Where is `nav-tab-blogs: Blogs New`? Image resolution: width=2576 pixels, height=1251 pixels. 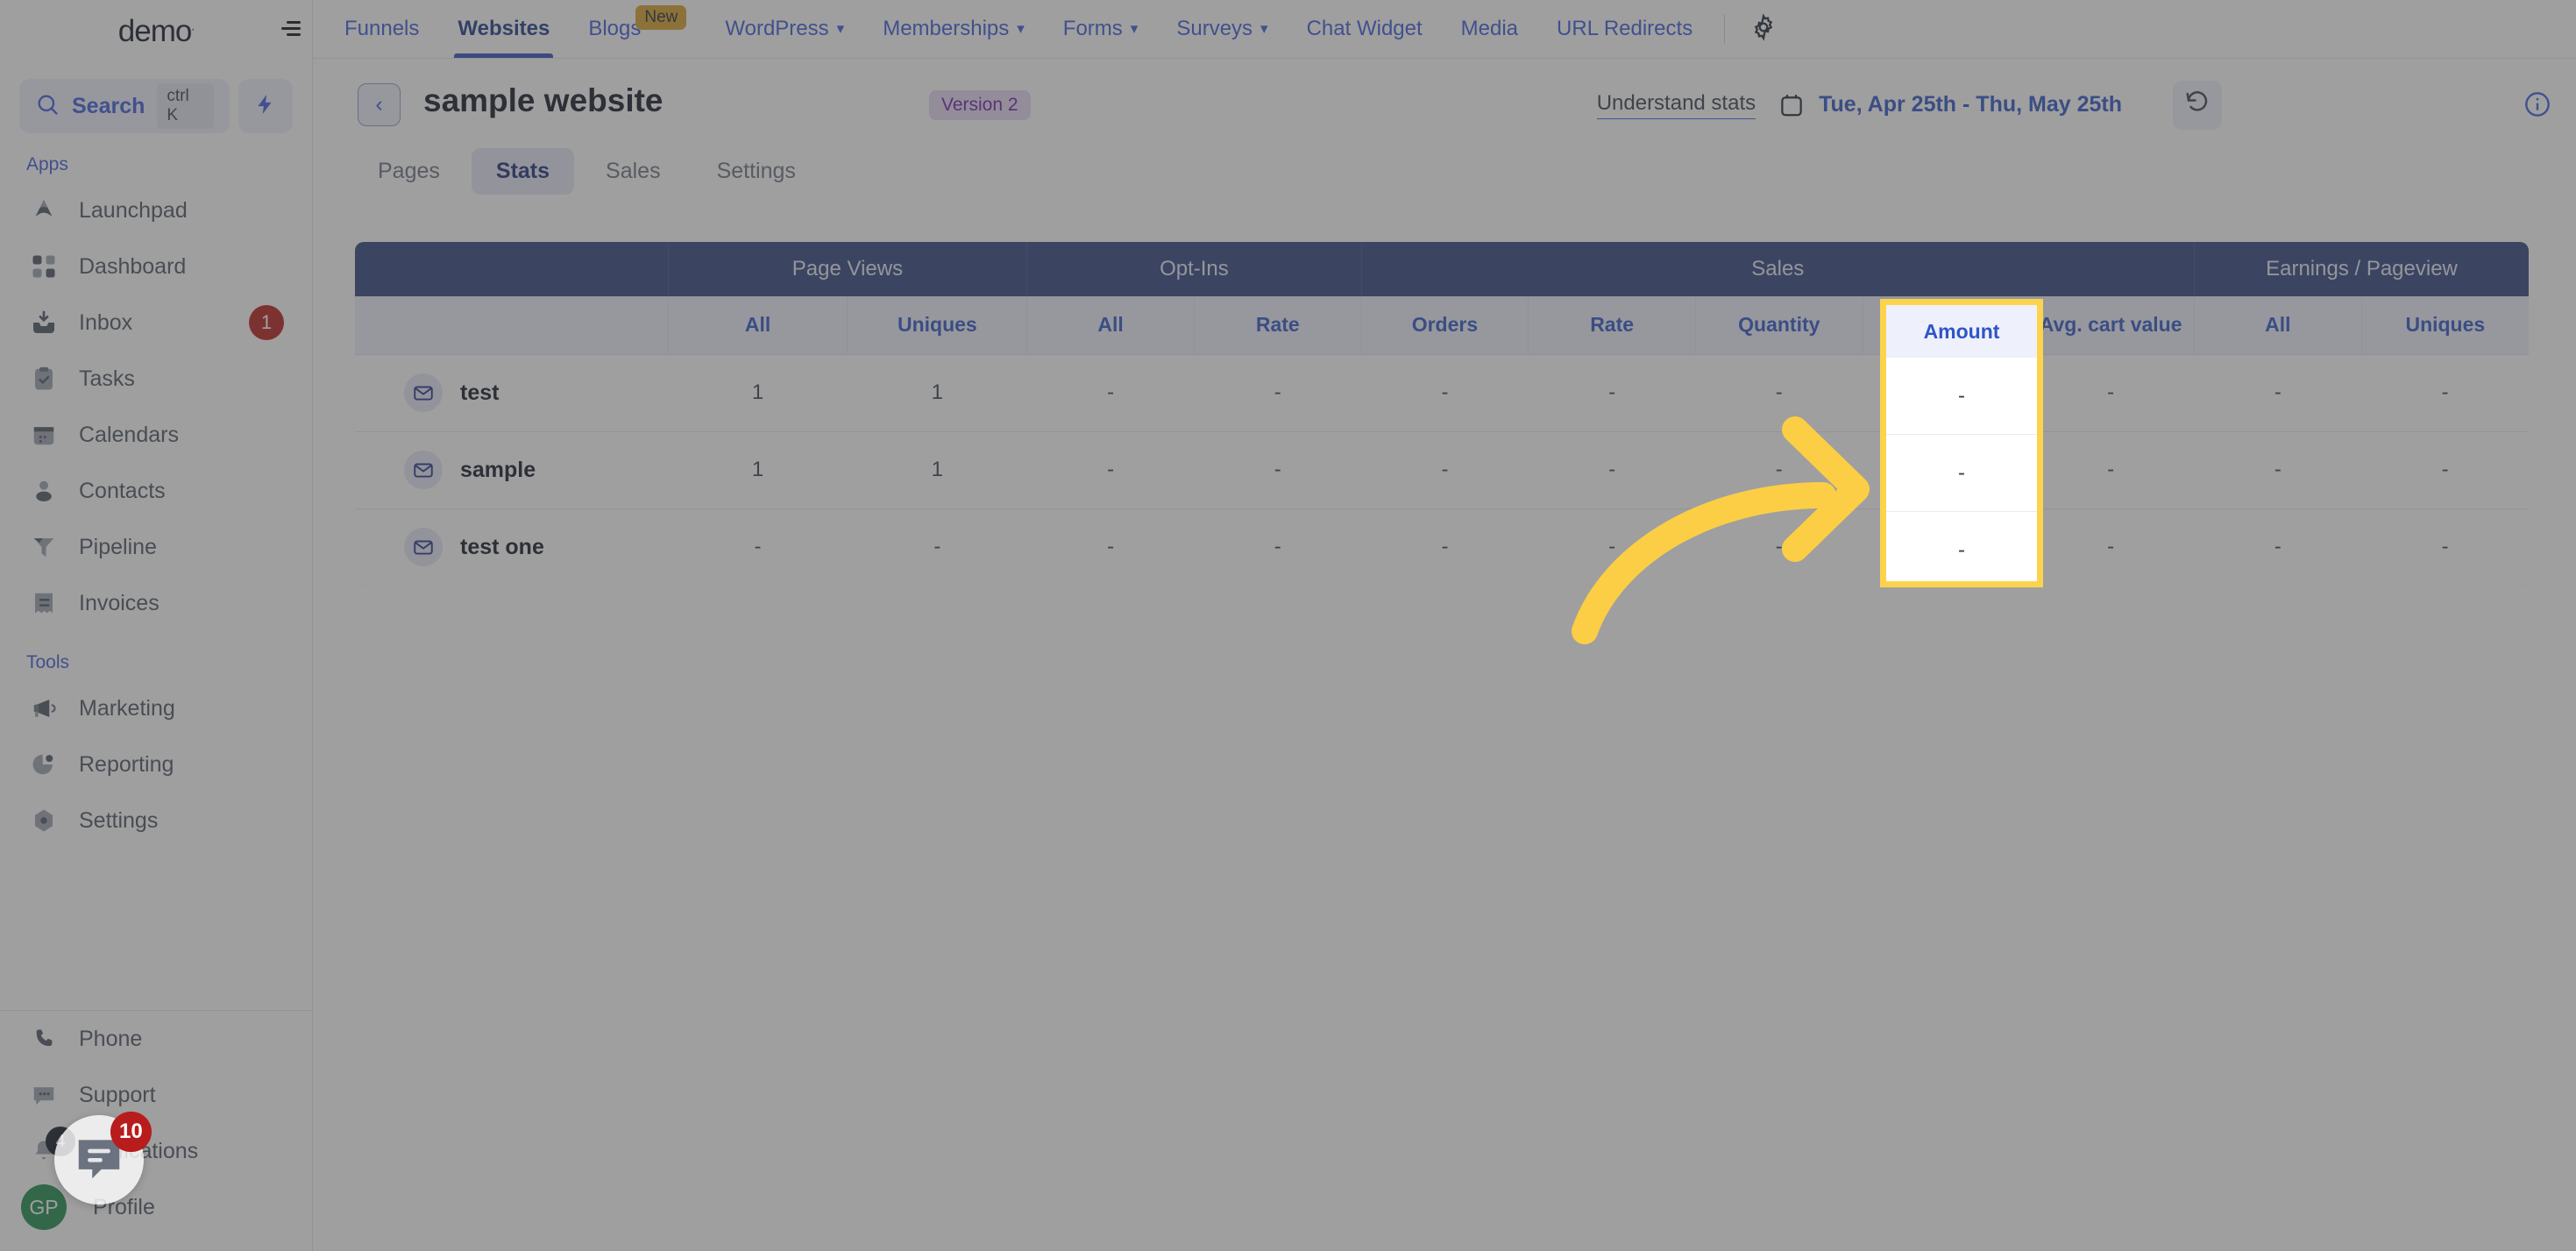
nav-tab-blogs: Blogs New is located at coordinates (638, 29).